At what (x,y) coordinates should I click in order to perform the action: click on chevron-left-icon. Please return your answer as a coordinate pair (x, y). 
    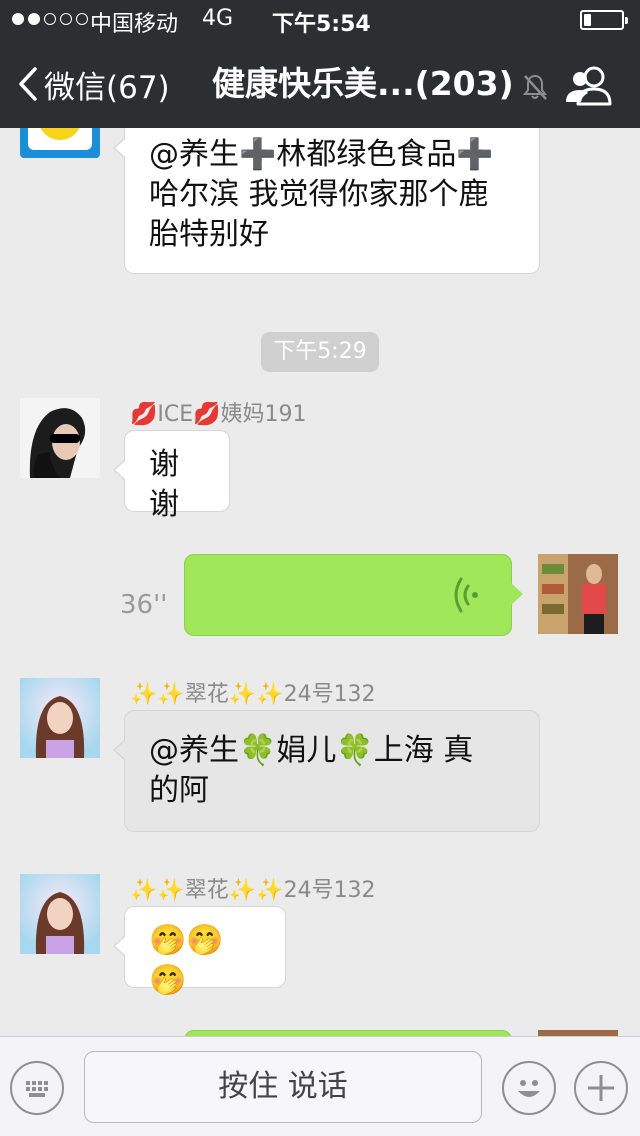
    Looking at the image, I should click on (28, 84).